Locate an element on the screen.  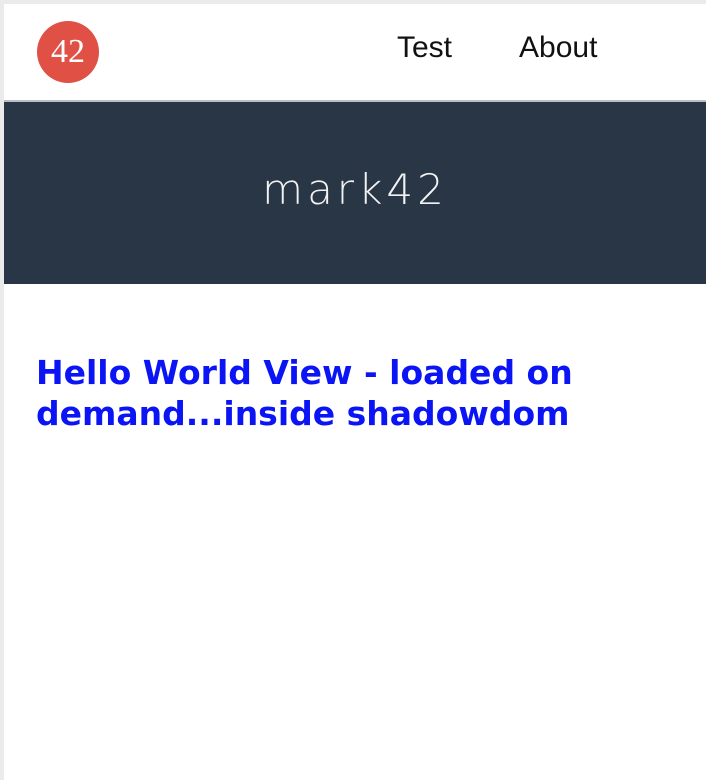
logo-42-icon: 42 is located at coordinates (68, 52).